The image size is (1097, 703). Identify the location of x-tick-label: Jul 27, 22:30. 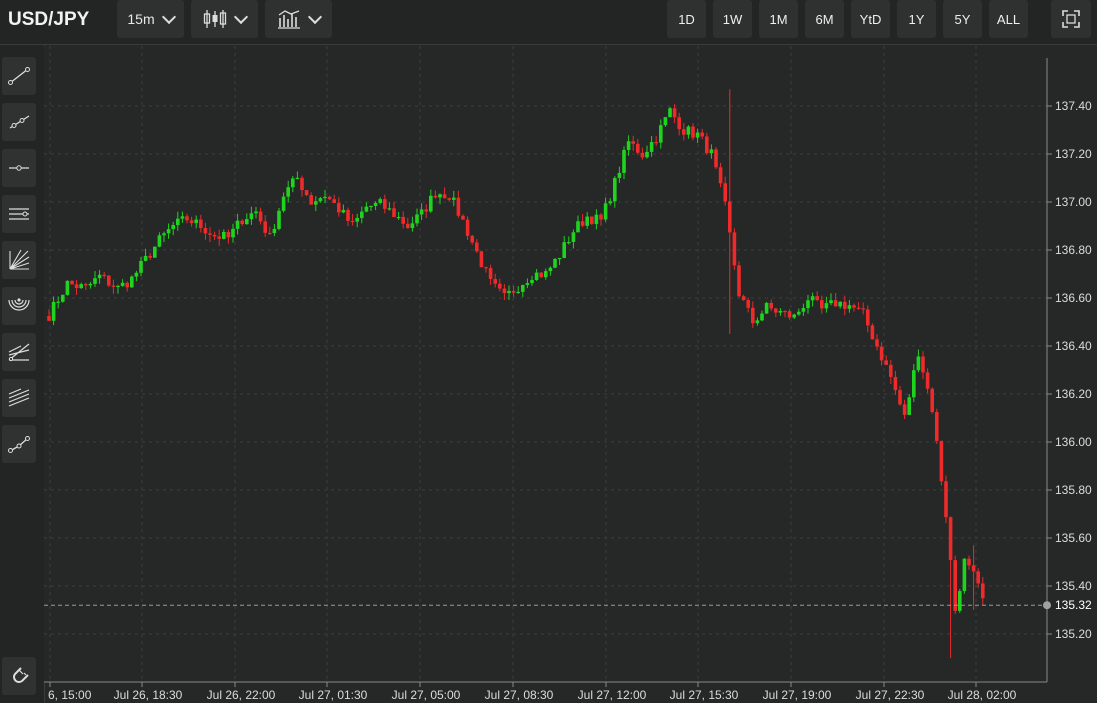
(890, 695).